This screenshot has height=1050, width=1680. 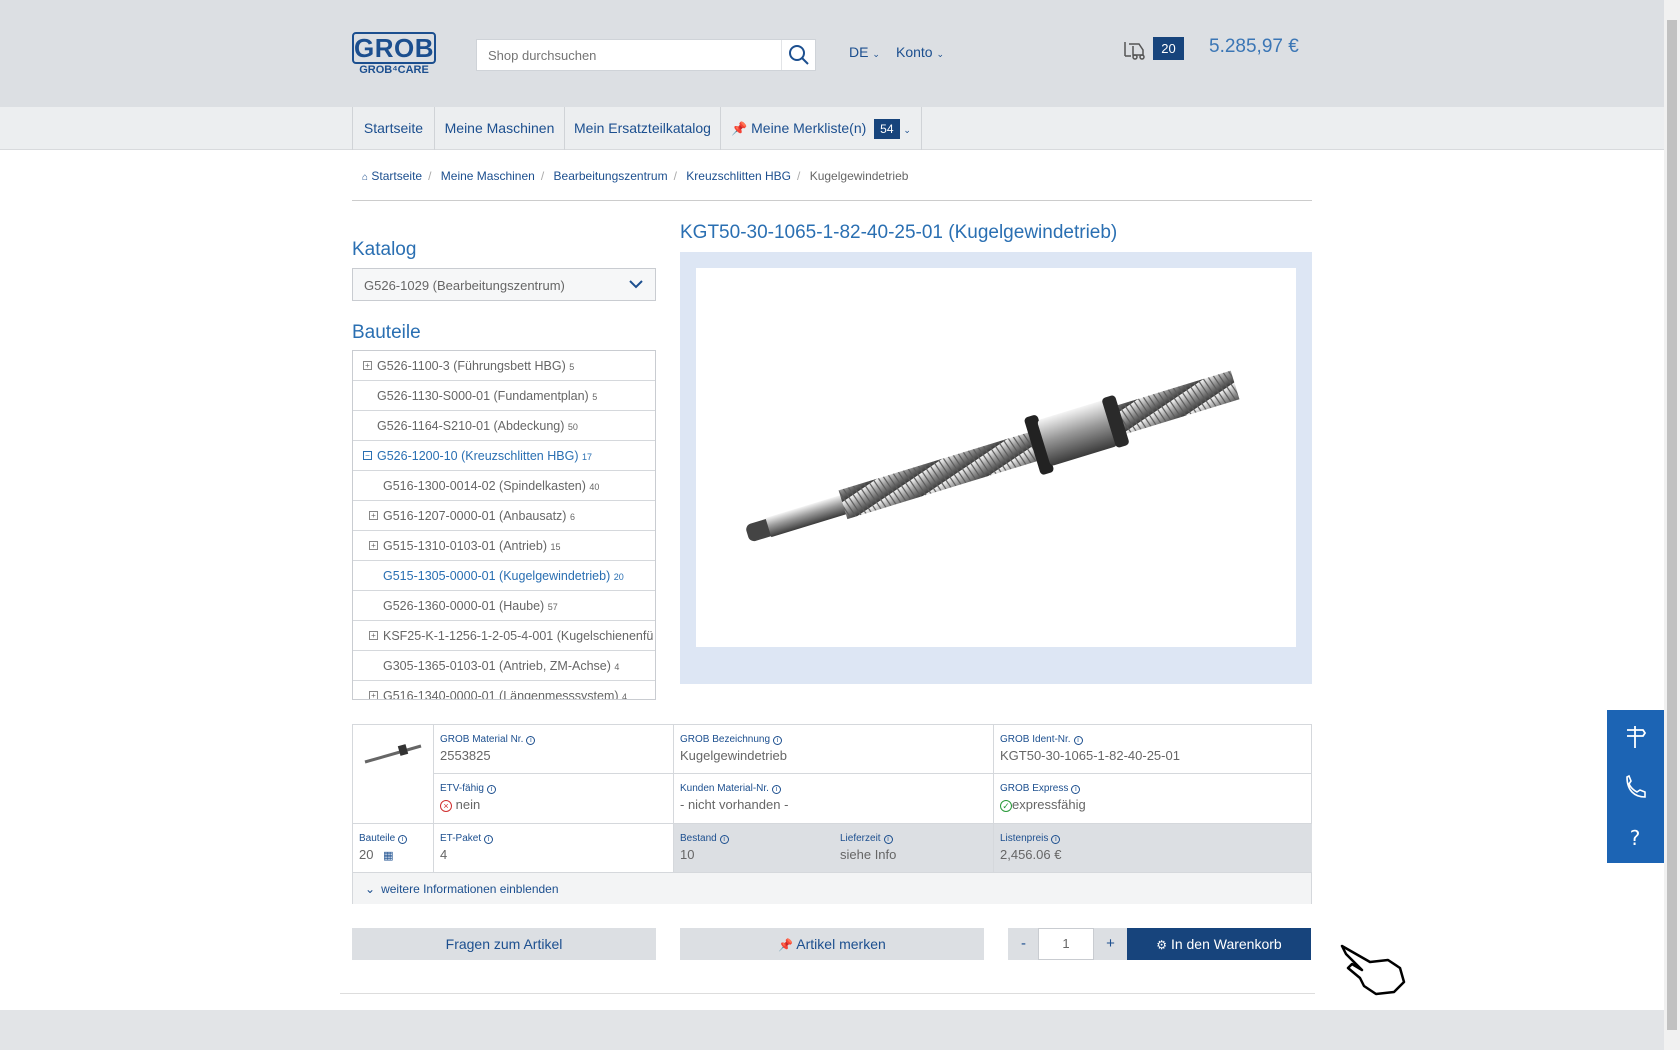 What do you see at coordinates (1035, 739) in the screenshot?
I see `ident-label: GROB Ident-Nr.` at bounding box center [1035, 739].